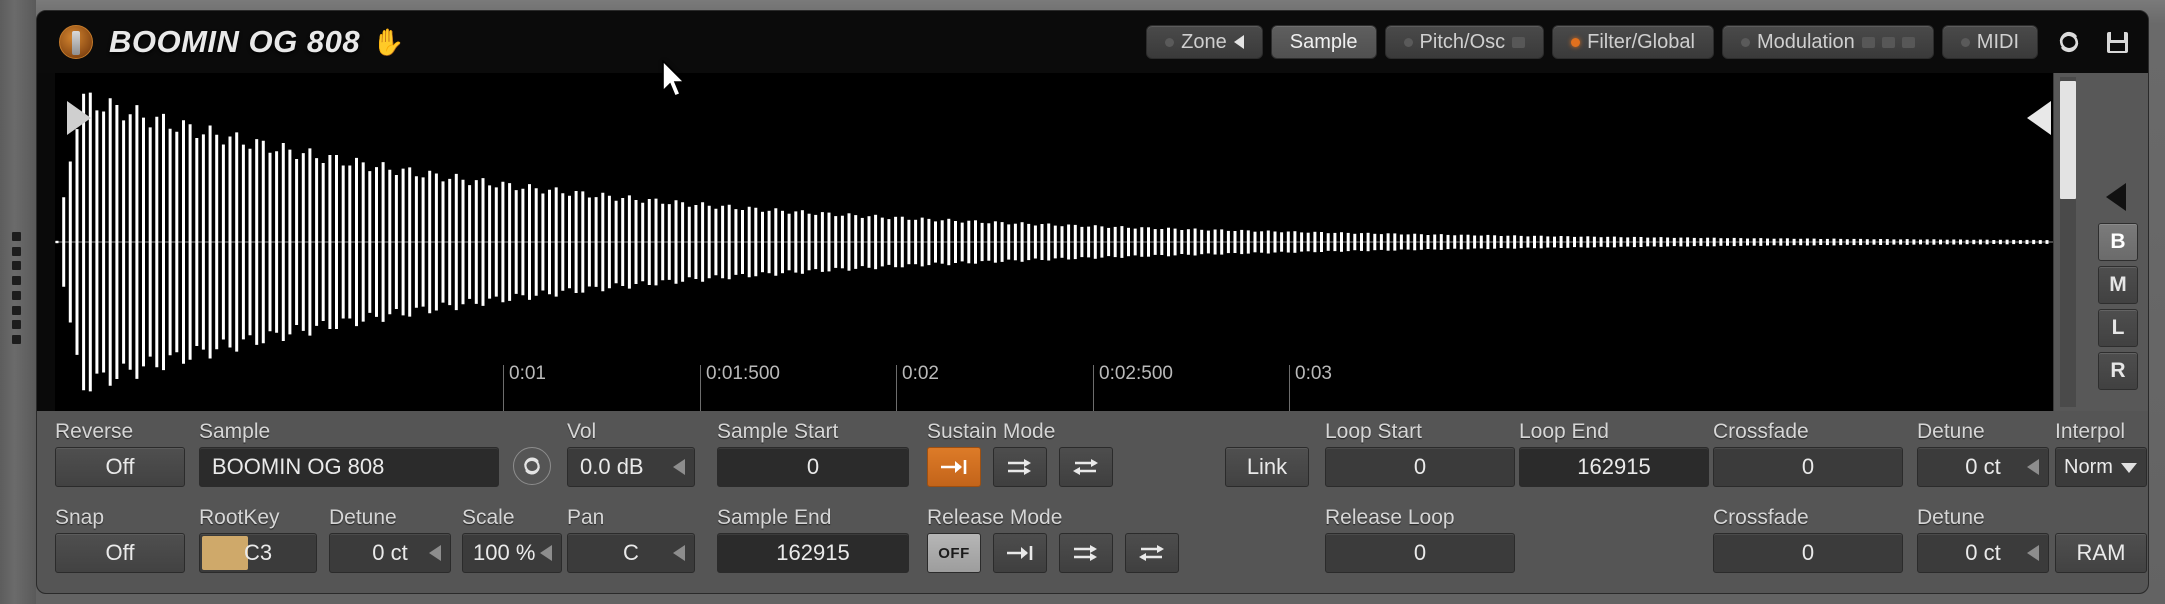 This screenshot has width=2165, height=604. Describe the element at coordinates (1983, 467) in the screenshot. I see `detune-field-1: 0 ct` at that location.